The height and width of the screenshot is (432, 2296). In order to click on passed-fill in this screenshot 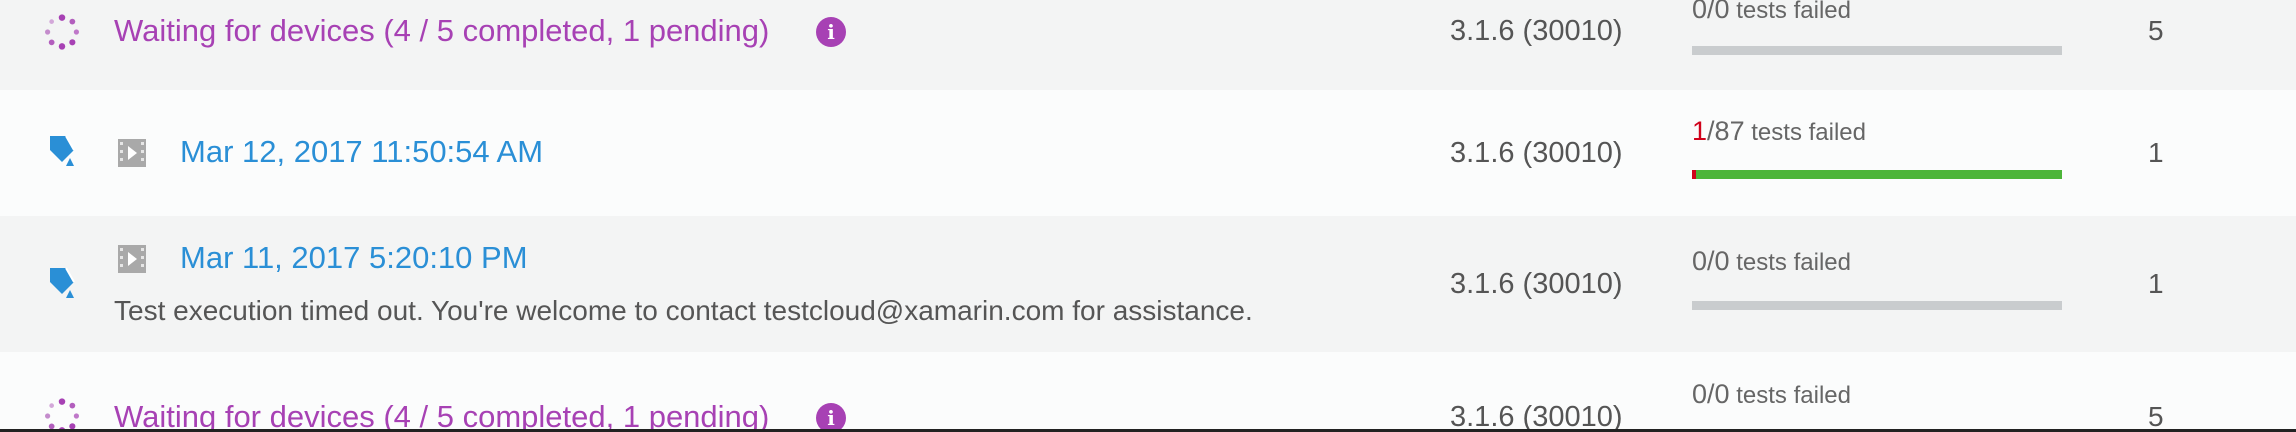, I will do `click(1879, 174)`.